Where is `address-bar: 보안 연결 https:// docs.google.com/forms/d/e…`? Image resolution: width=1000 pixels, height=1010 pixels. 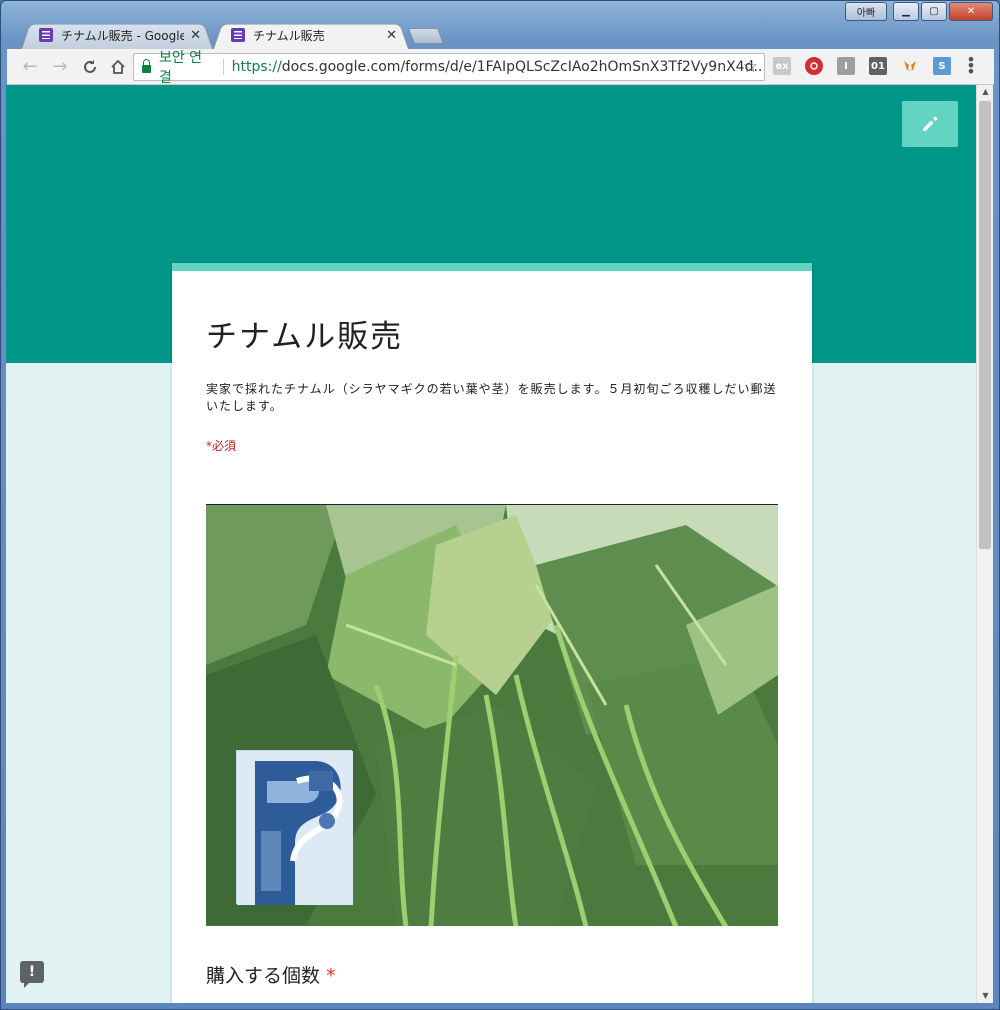 address-bar: 보안 연결 https:// docs.google.com/forms/d/e… is located at coordinates (449, 68).